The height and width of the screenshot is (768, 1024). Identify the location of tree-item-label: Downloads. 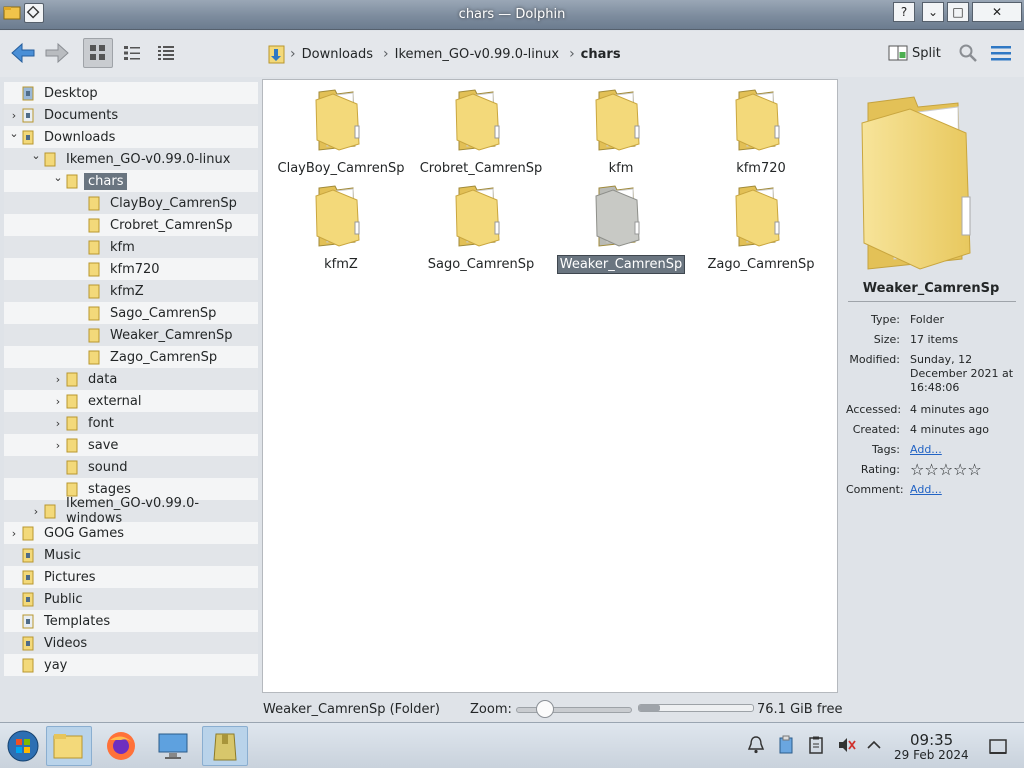
(80, 137).